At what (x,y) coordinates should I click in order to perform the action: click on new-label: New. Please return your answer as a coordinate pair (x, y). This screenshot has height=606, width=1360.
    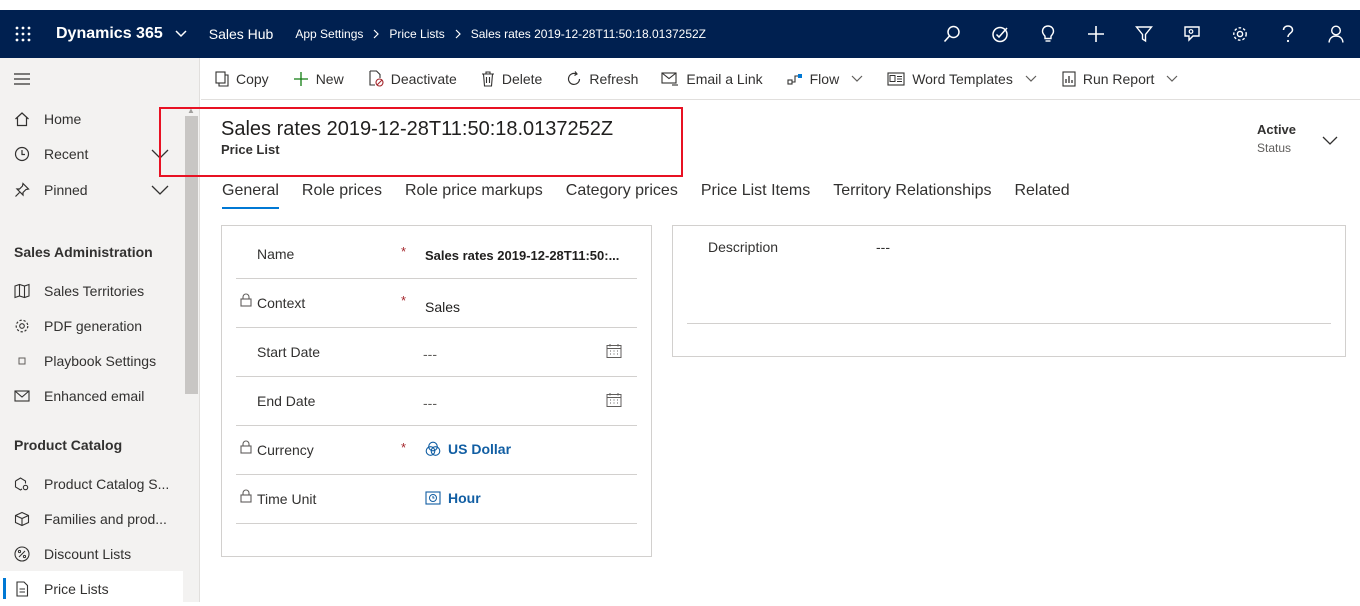
    Looking at the image, I should click on (329, 78).